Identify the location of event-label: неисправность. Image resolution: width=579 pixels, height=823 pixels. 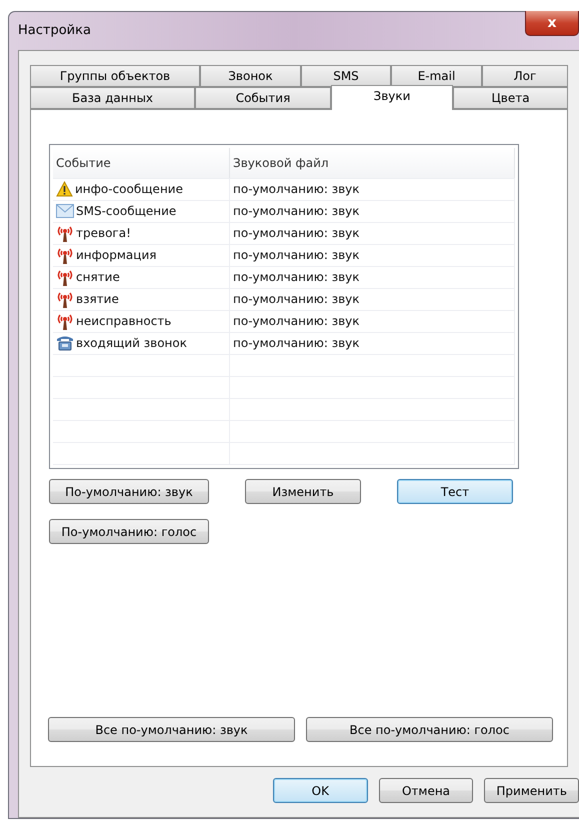
(124, 321).